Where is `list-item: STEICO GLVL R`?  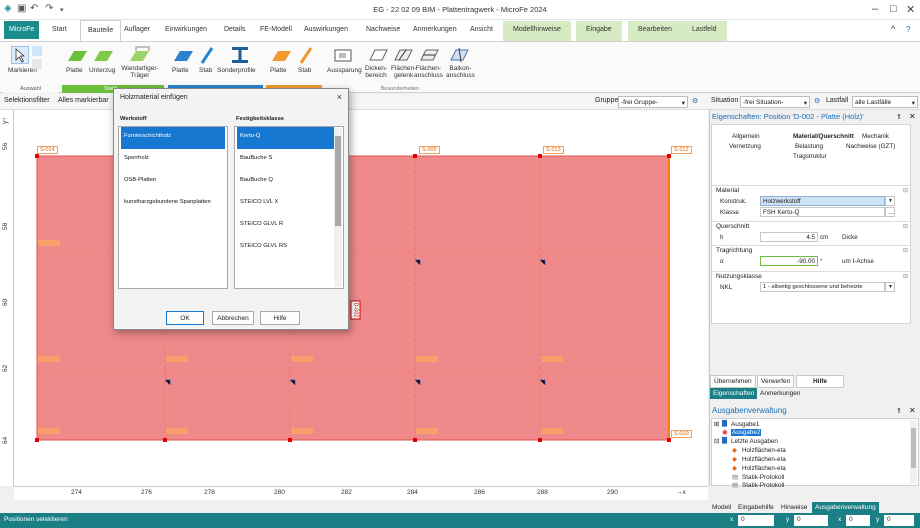 list-item: STEICO GLVL R is located at coordinates (285, 226).